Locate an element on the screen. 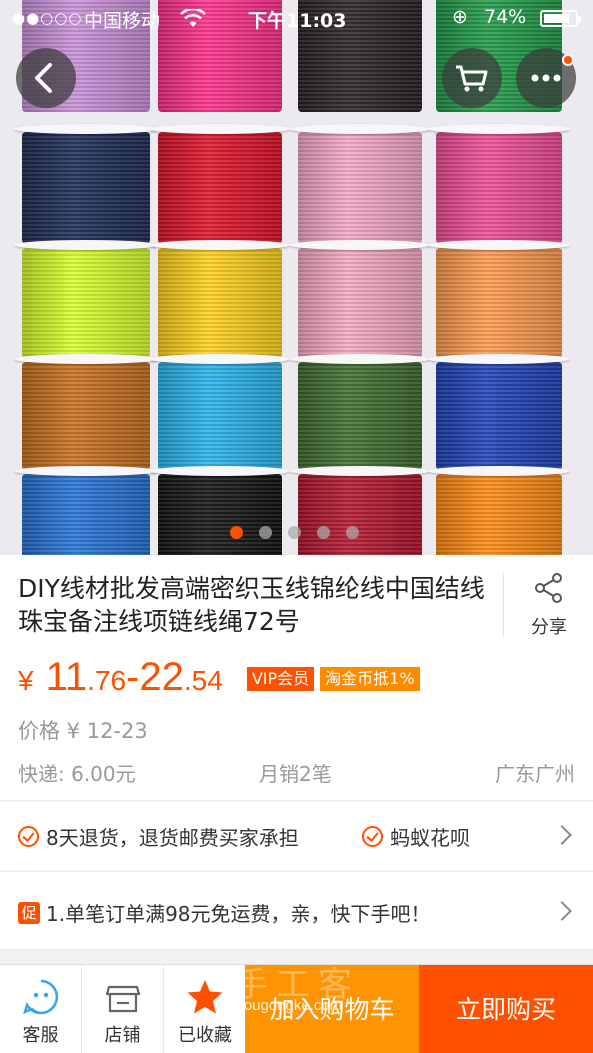 The image size is (593, 1053). monthly-sales: 月销2笔 is located at coordinates (295, 774).